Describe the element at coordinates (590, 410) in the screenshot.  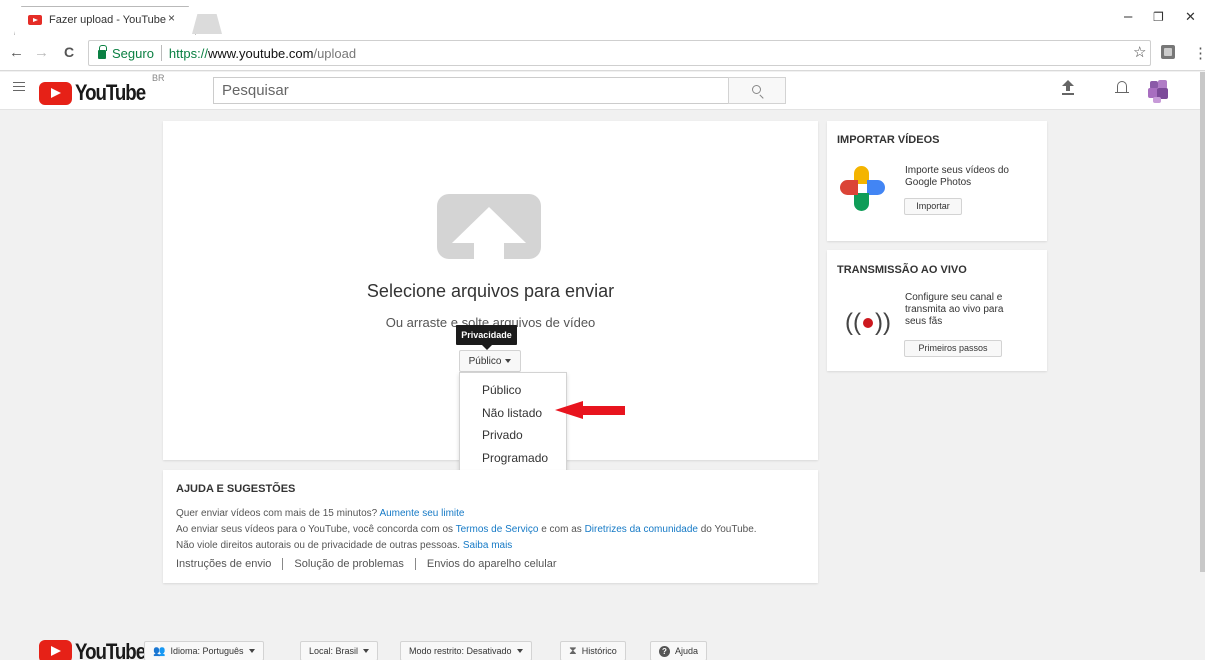
I see `annotation-arrow-icon` at that location.